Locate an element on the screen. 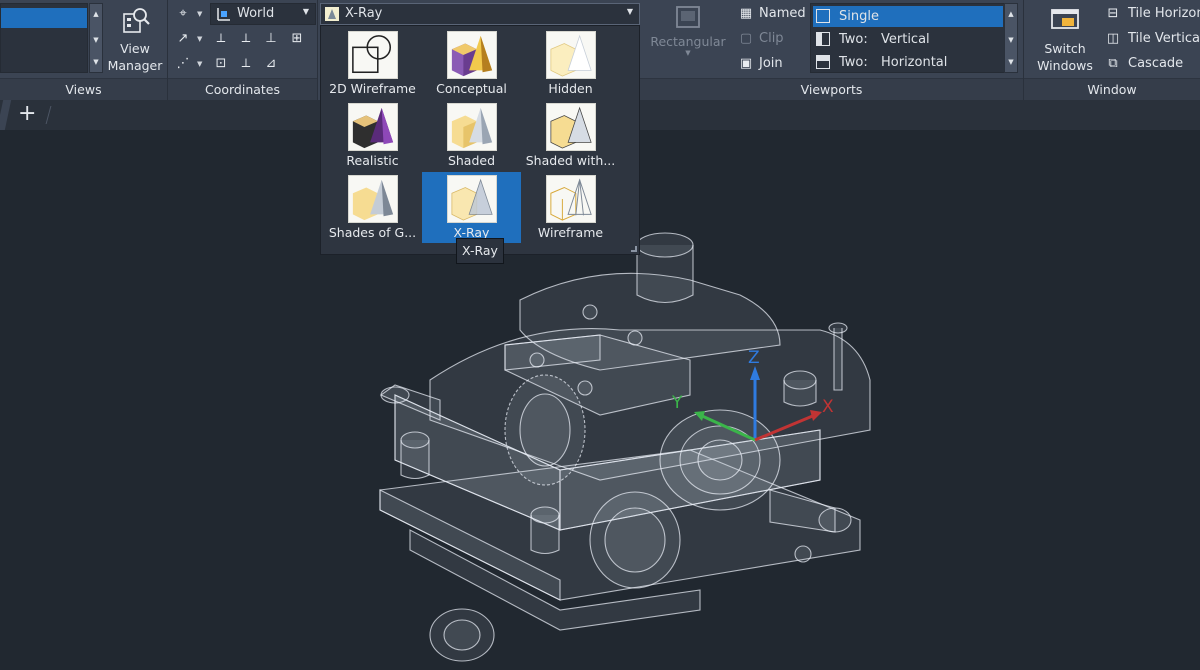 Image resolution: width=1200 pixels, height=670 pixels. world-ucs-icon is located at coordinates (223, 14).